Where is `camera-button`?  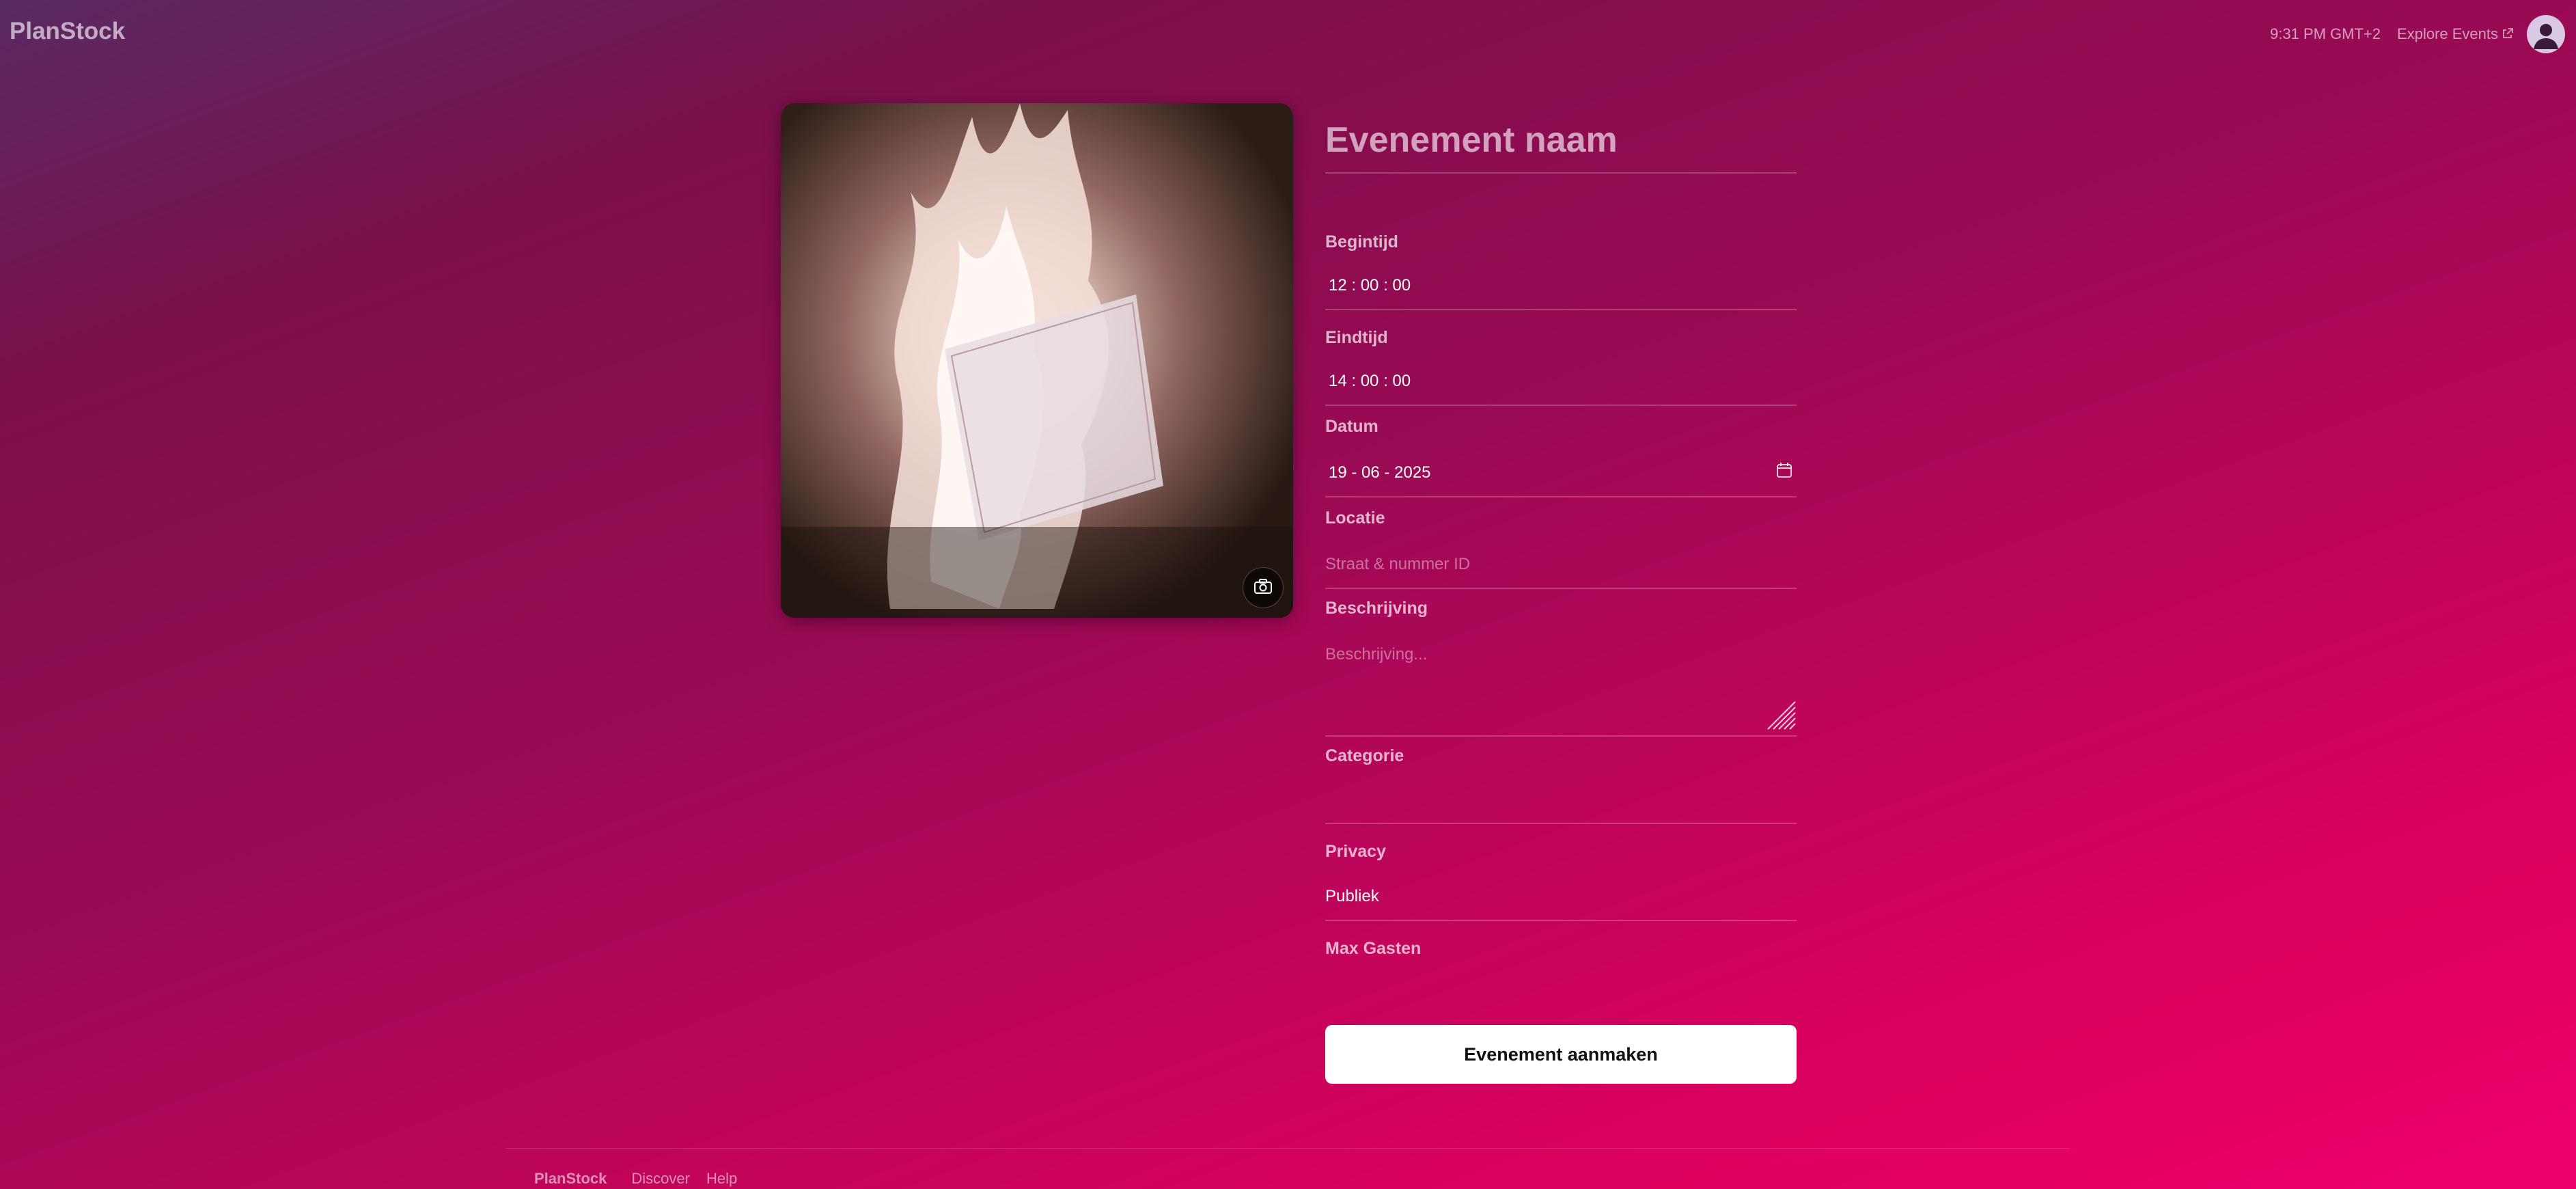 camera-button is located at coordinates (1263, 587).